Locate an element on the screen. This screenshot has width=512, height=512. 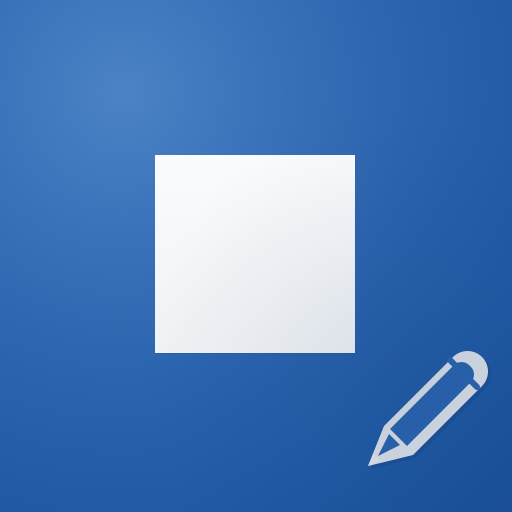
pencil-icon is located at coordinates (420, 403).